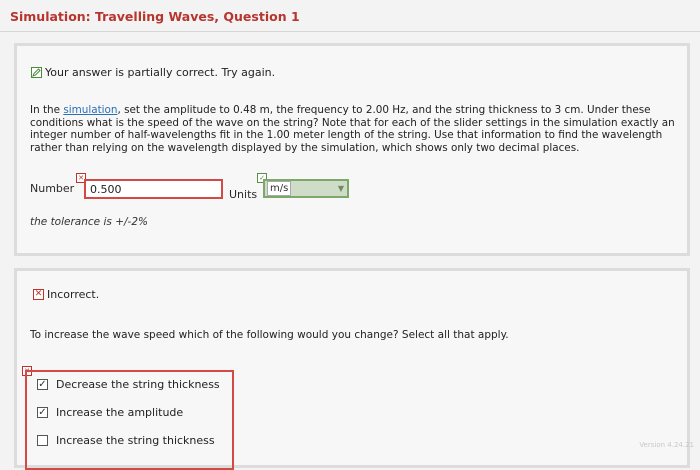  Describe the element at coordinates (89, 222) in the screenshot. I see `tolerance-note: the tolerance is +/-2%` at that location.